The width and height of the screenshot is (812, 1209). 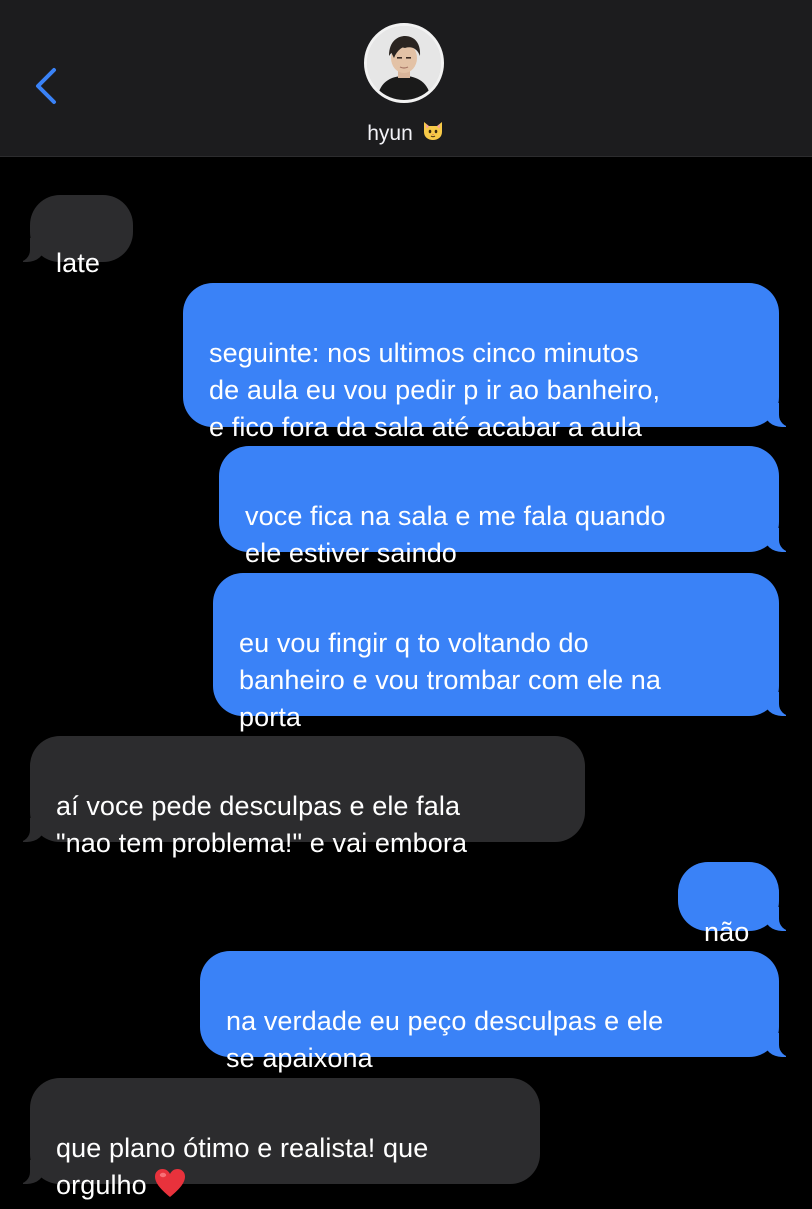 What do you see at coordinates (170, 1188) in the screenshot?
I see `red-heart-icon` at bounding box center [170, 1188].